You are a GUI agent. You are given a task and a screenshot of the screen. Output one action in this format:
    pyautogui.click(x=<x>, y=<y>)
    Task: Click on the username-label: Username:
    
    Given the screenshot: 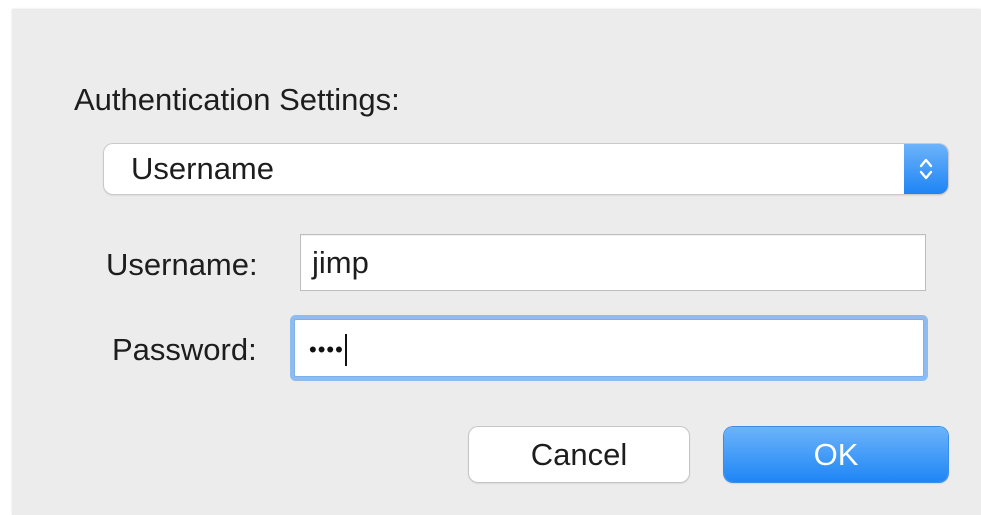 What is the action you would take?
    pyautogui.click(x=182, y=264)
    